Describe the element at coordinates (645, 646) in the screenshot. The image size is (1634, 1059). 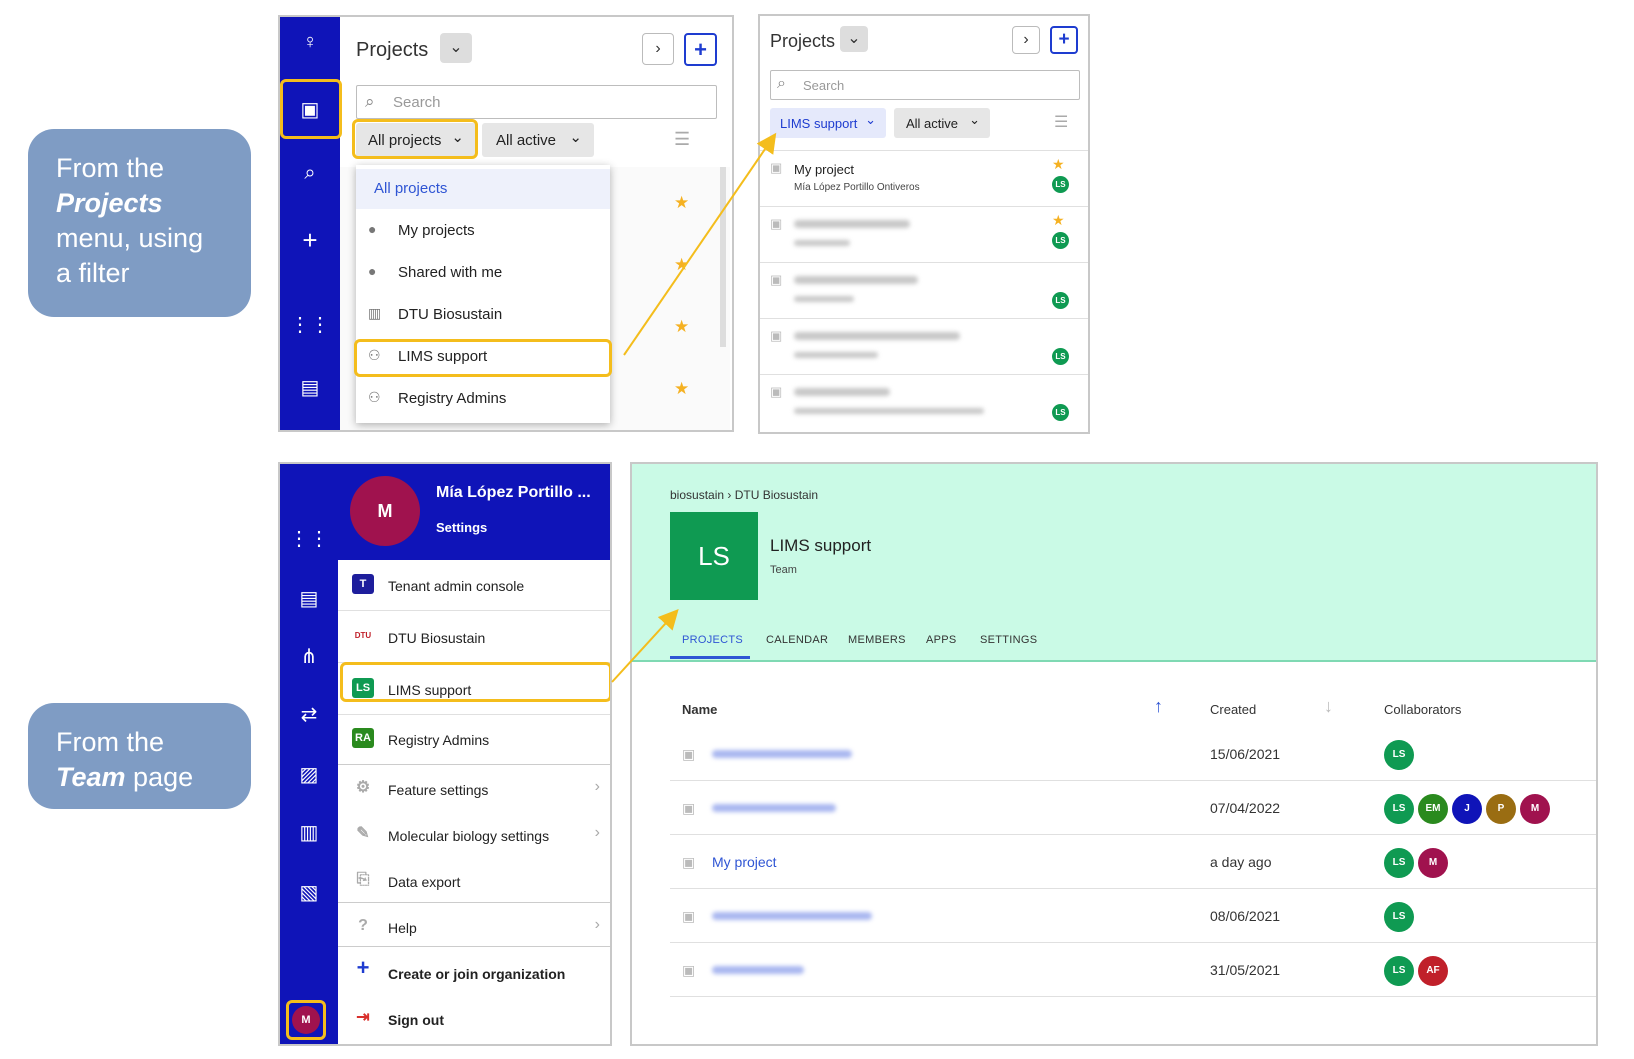
I see `arrow-to-team-page` at that location.